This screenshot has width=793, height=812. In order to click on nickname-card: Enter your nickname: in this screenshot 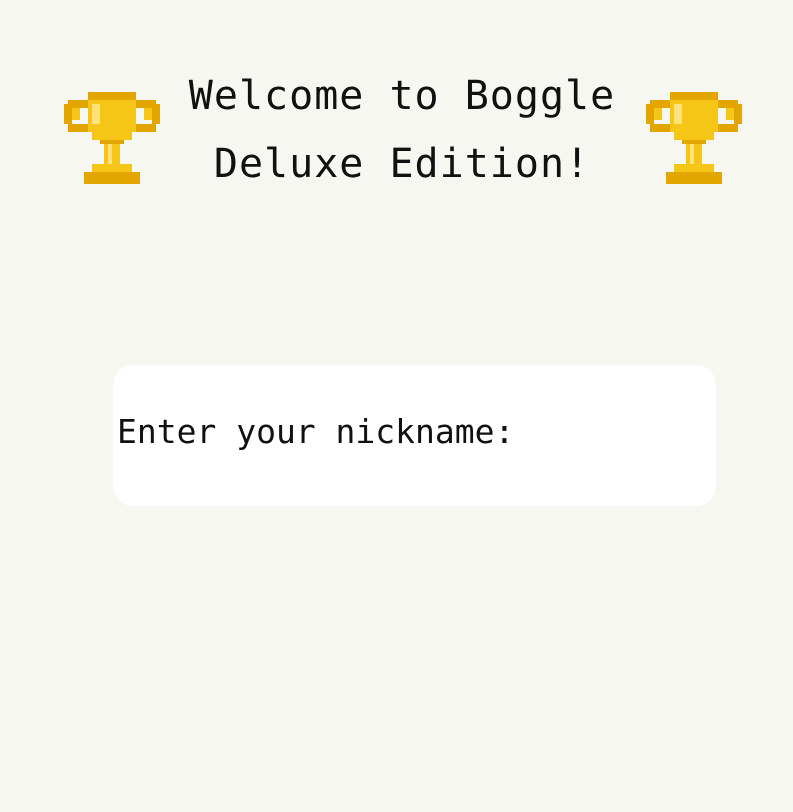, I will do `click(414, 435)`.